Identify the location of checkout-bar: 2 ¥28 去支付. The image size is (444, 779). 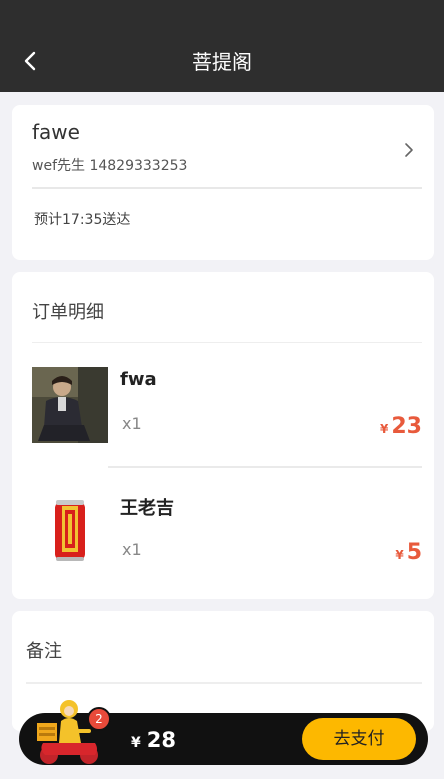
(223, 732).